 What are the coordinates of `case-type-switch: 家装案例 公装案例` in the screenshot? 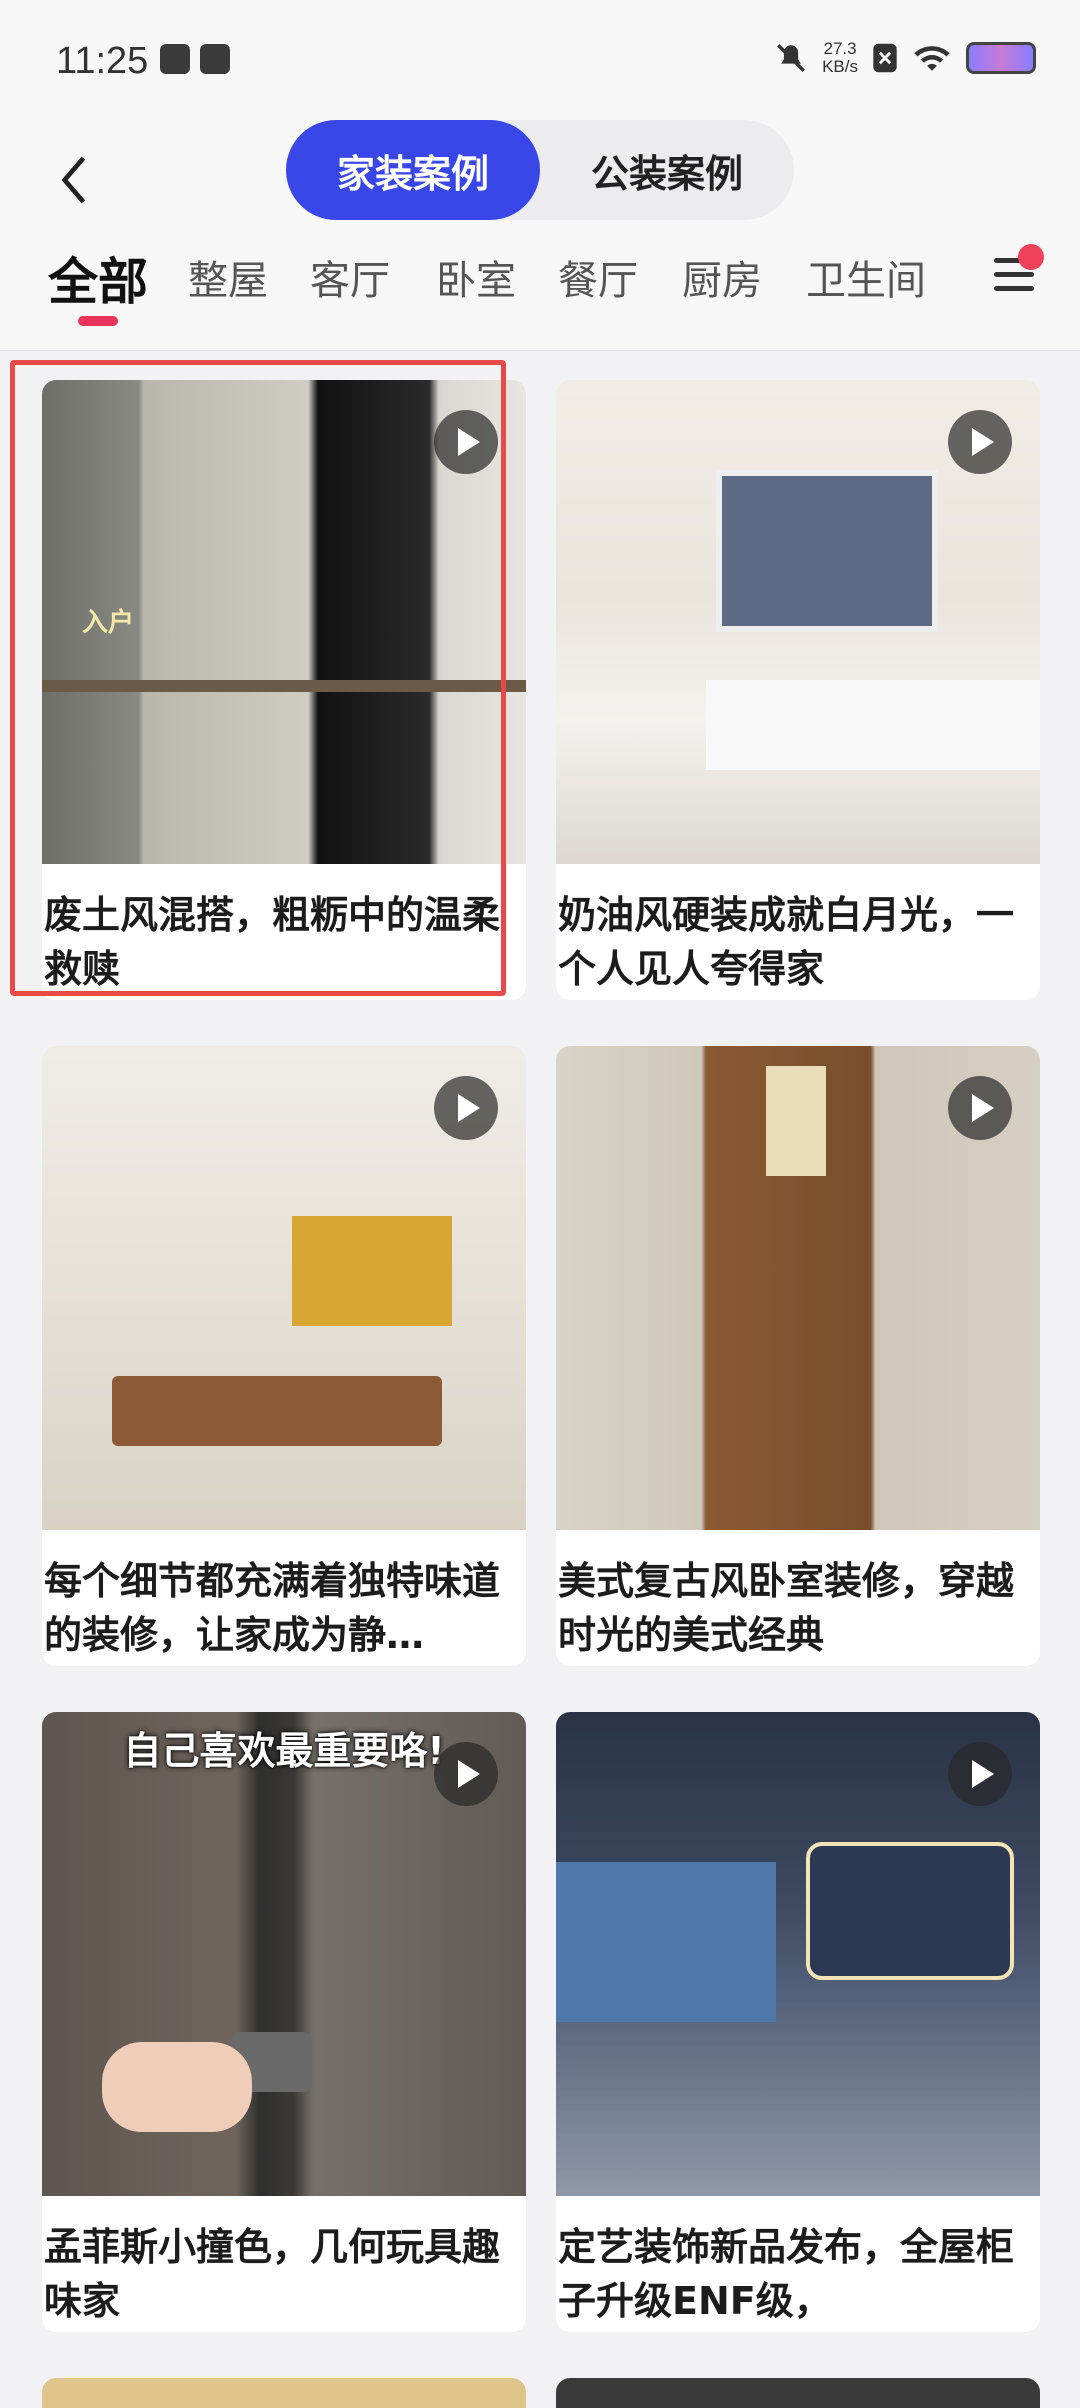 It's located at (540, 170).